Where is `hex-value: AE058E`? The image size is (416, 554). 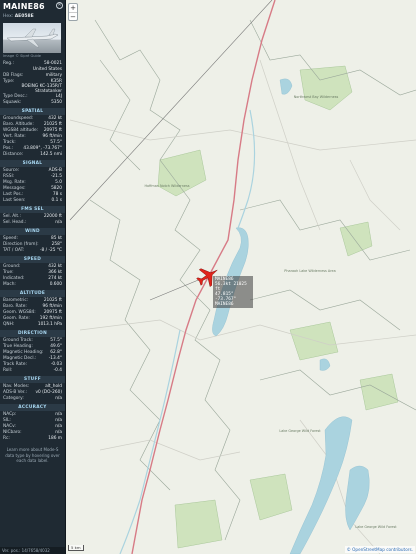
hex-value: AE058E is located at coordinates (24, 16).